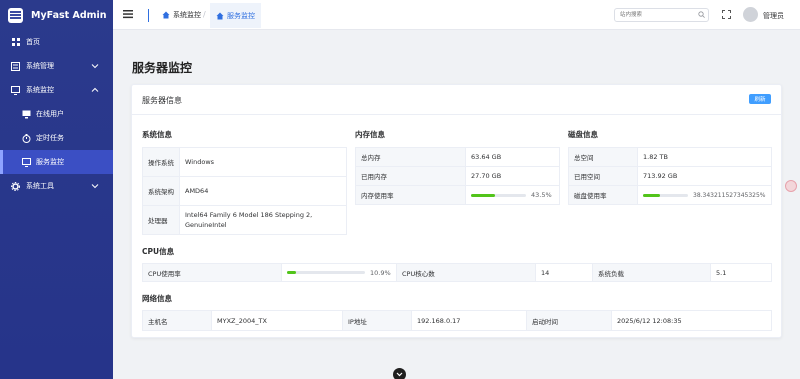 The width and height of the screenshot is (800, 379). I want to click on disk-info-title: 磁盘信息, so click(583, 134).